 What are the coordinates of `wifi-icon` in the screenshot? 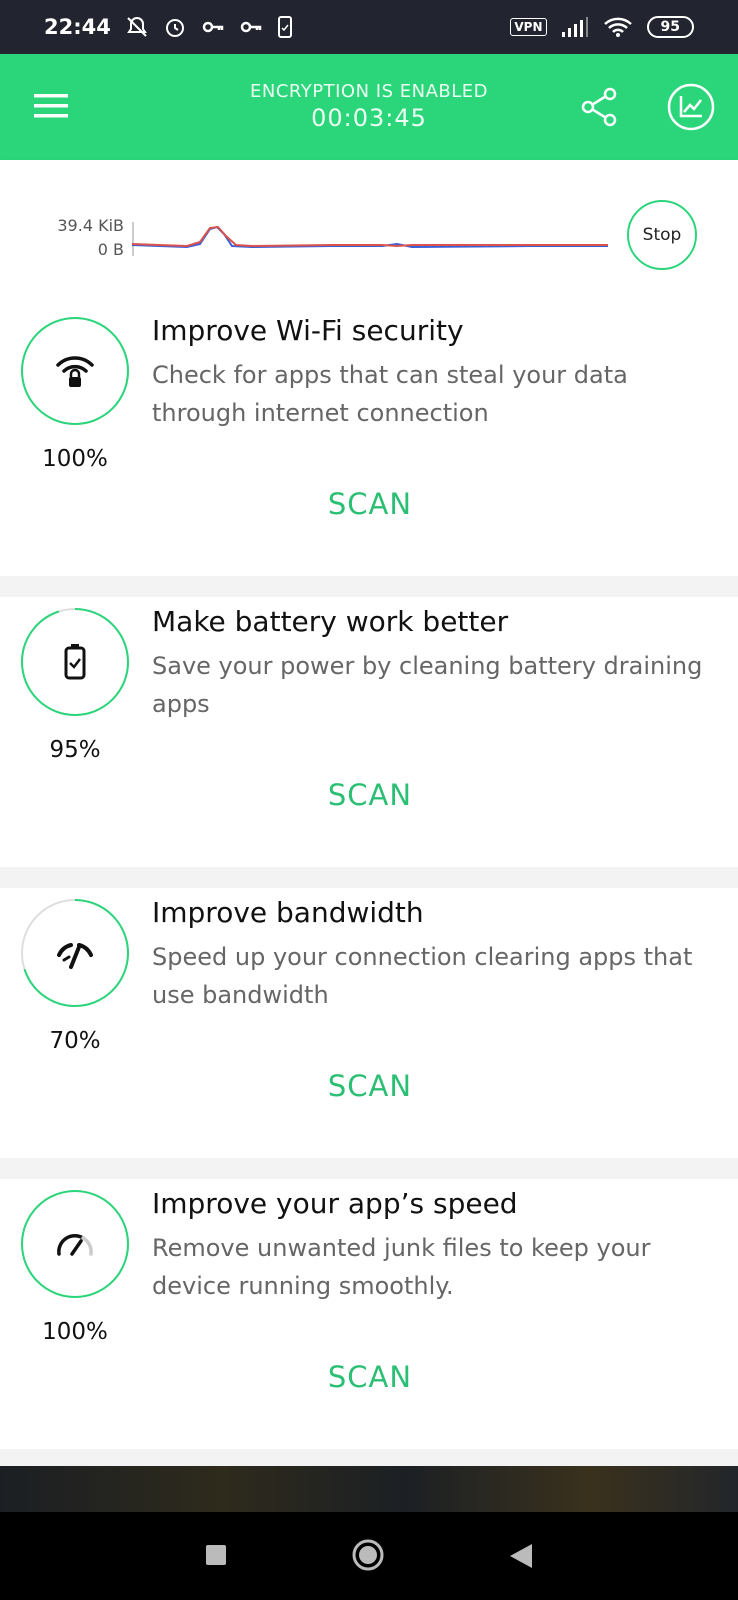 It's located at (617, 27).